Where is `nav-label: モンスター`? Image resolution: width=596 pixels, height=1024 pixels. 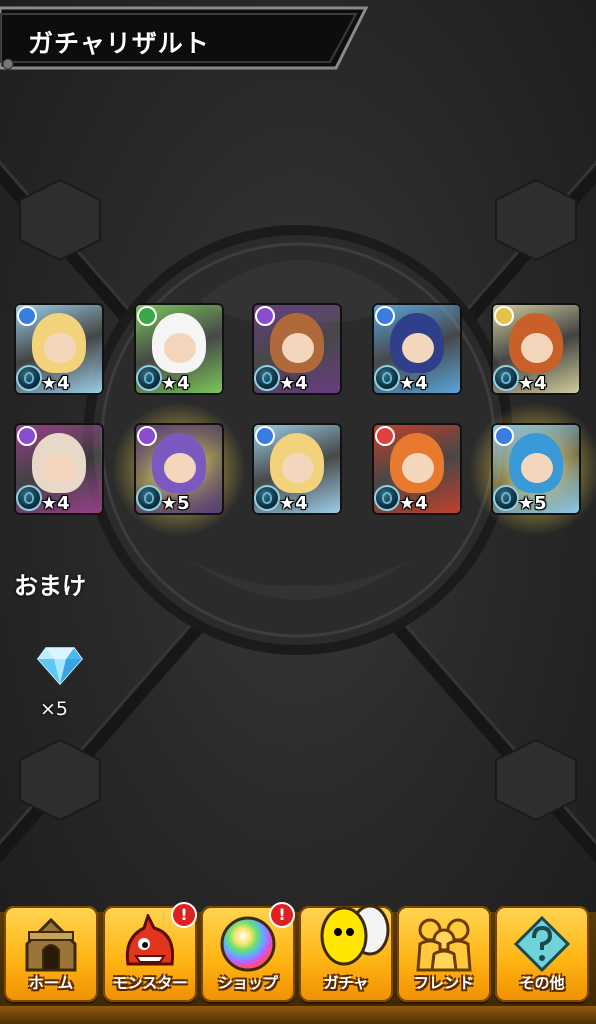
nav-label: モンスター is located at coordinates (150, 983).